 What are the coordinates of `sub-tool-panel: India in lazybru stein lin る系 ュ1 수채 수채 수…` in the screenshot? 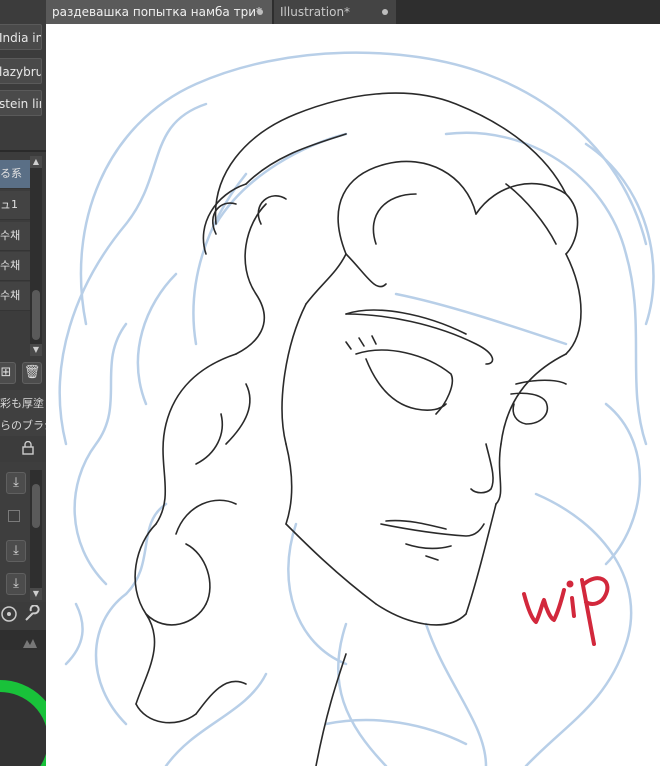 It's located at (23, 383).